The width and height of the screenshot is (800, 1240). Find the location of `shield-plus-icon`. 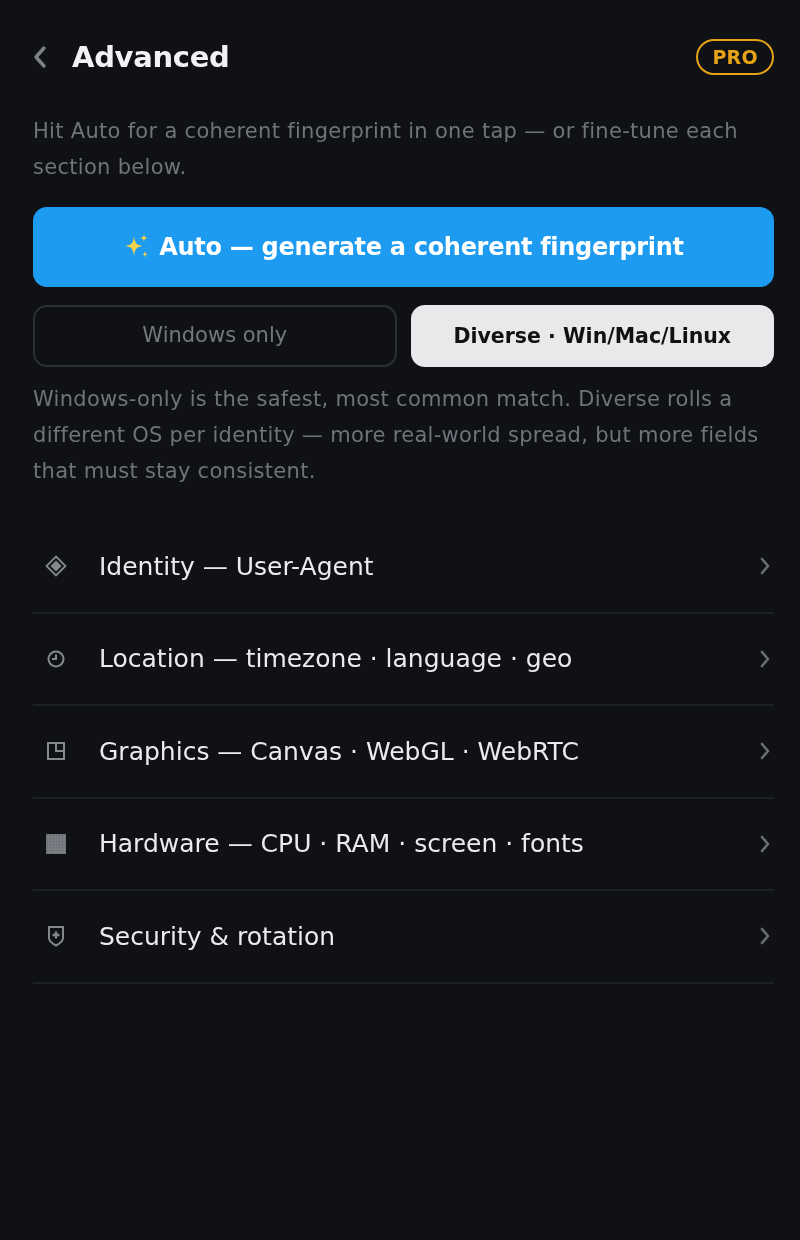

shield-plus-icon is located at coordinates (56, 936).